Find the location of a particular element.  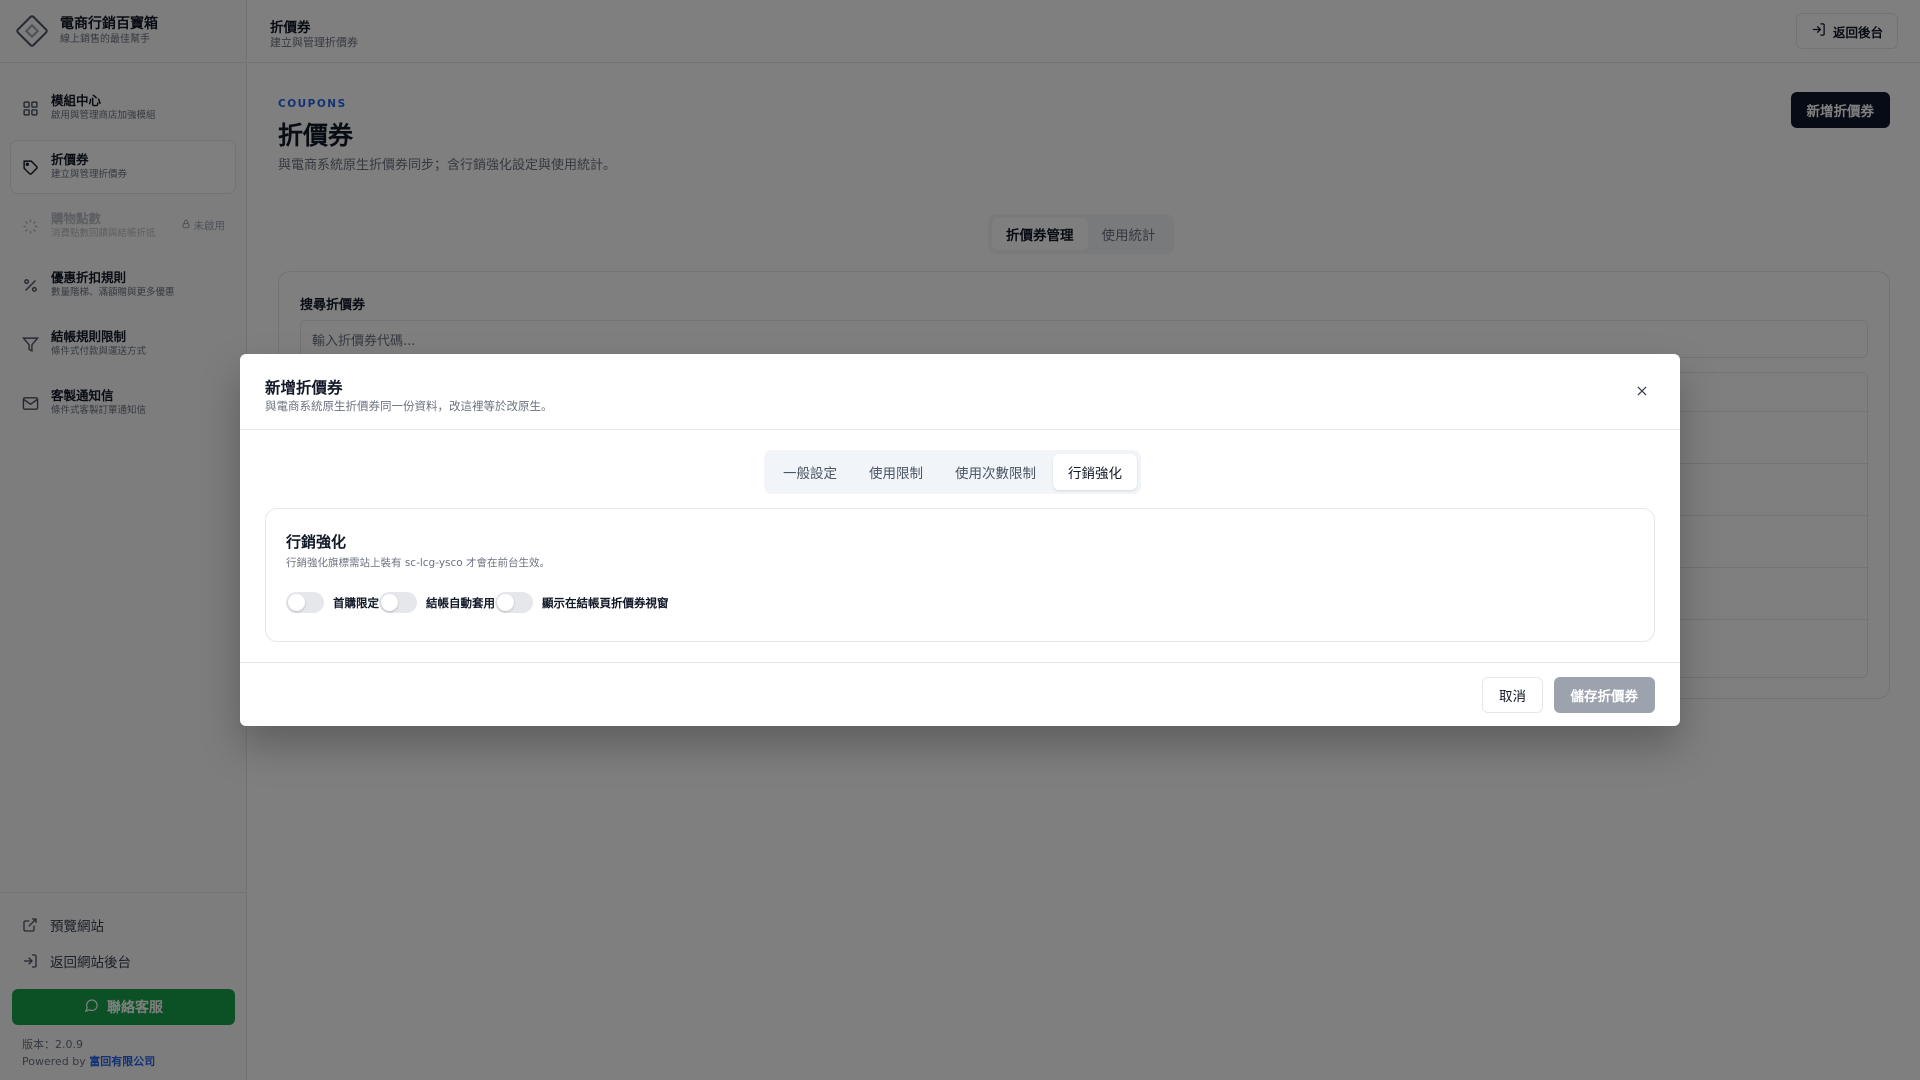

dialog-title: 新增折價券 is located at coordinates (304, 388).